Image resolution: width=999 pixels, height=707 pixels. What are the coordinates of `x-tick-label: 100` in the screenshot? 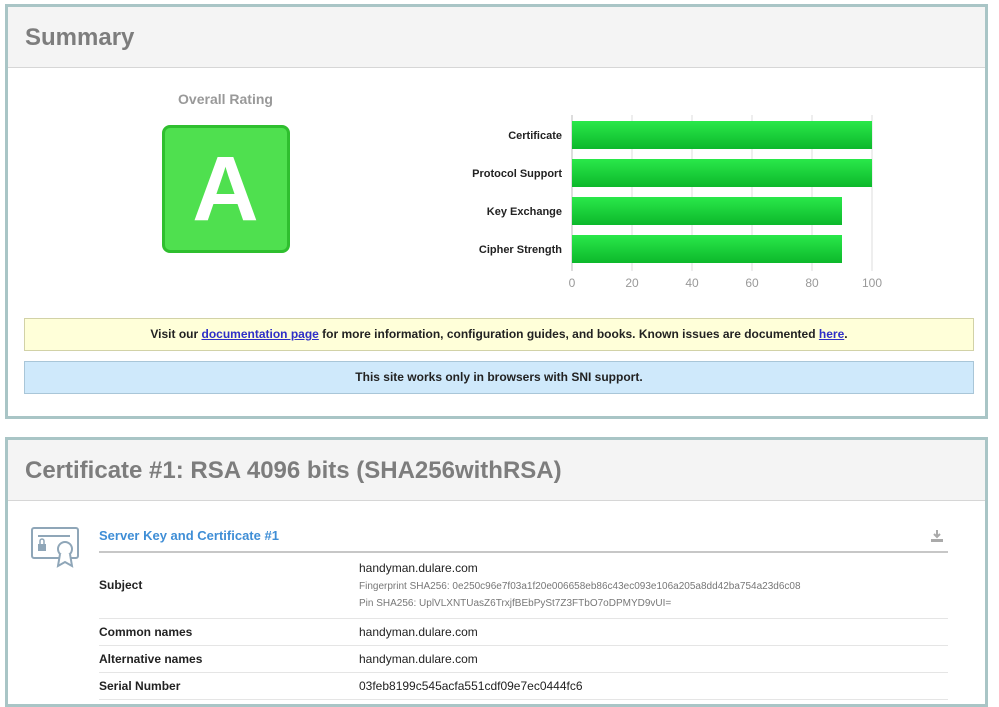 It's located at (872, 283).